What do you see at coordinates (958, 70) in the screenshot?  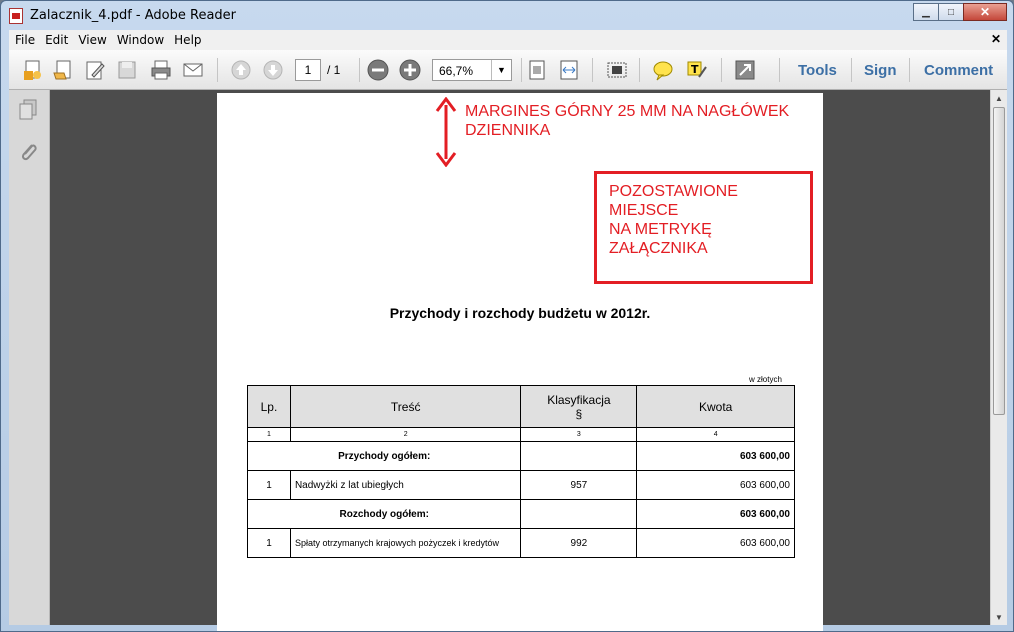 I see `comment-button: Comment` at bounding box center [958, 70].